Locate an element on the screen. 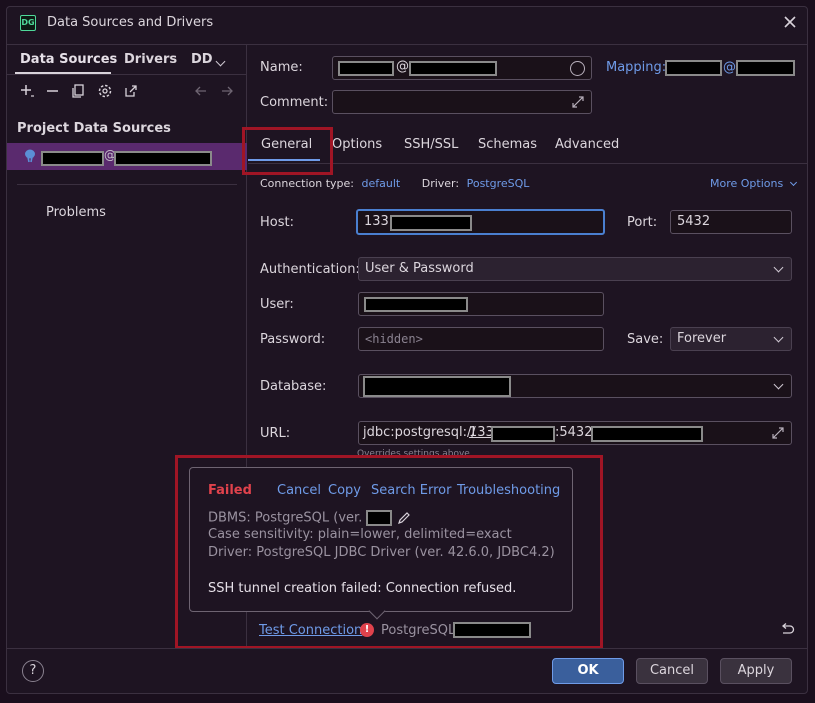  app-logo: DG is located at coordinates (28, 23).